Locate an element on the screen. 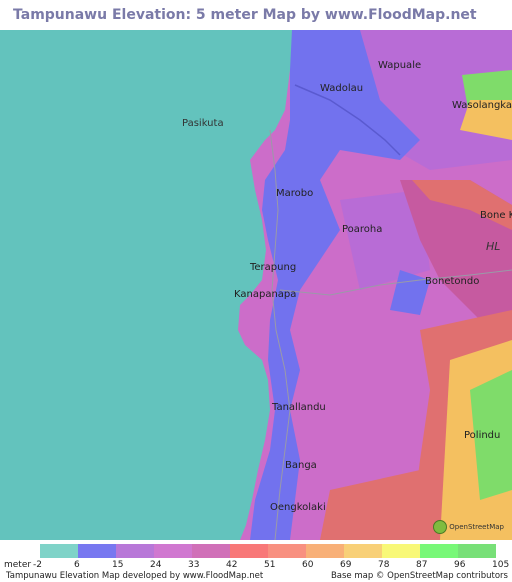 Image resolution: width=512 pixels, height=582 pixels. legend-tick-label: 6 is located at coordinates (77, 565).